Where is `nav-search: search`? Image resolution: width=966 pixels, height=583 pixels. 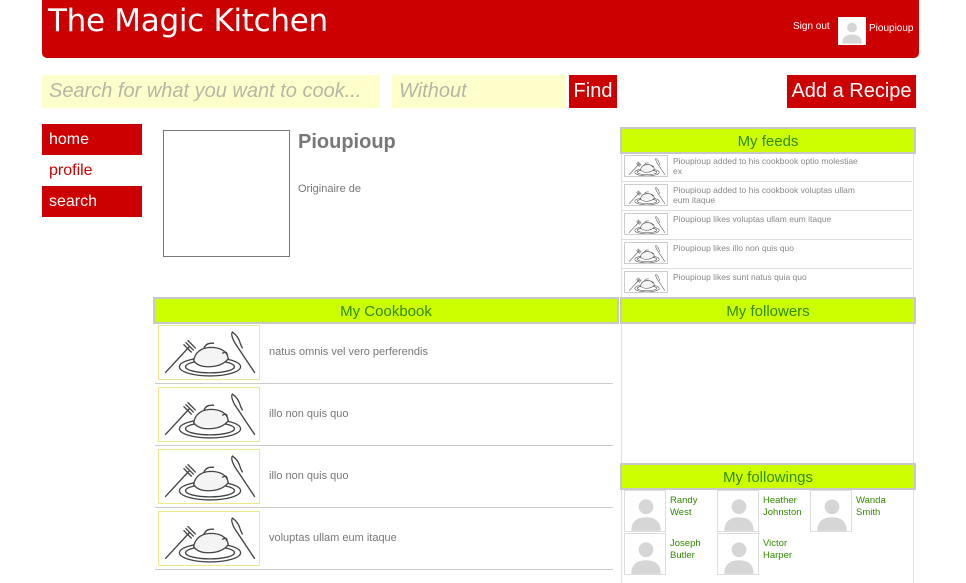
nav-search: search is located at coordinates (92, 201).